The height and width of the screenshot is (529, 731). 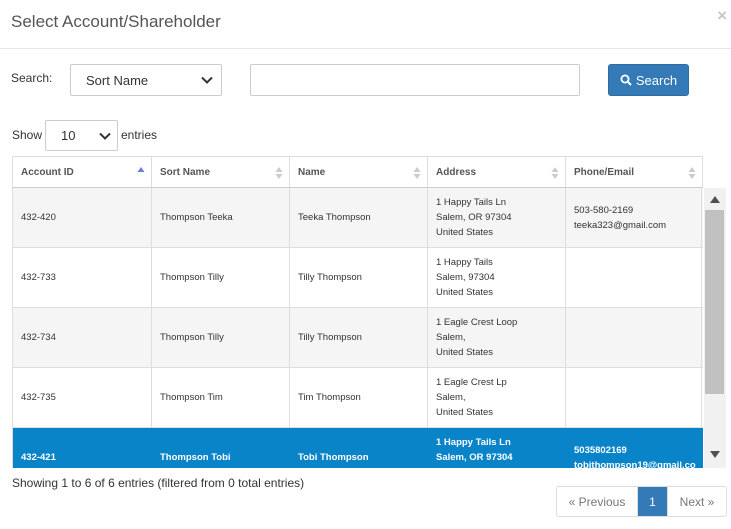 What do you see at coordinates (82, 397) in the screenshot?
I see `account-id-cell: 432-735` at bounding box center [82, 397].